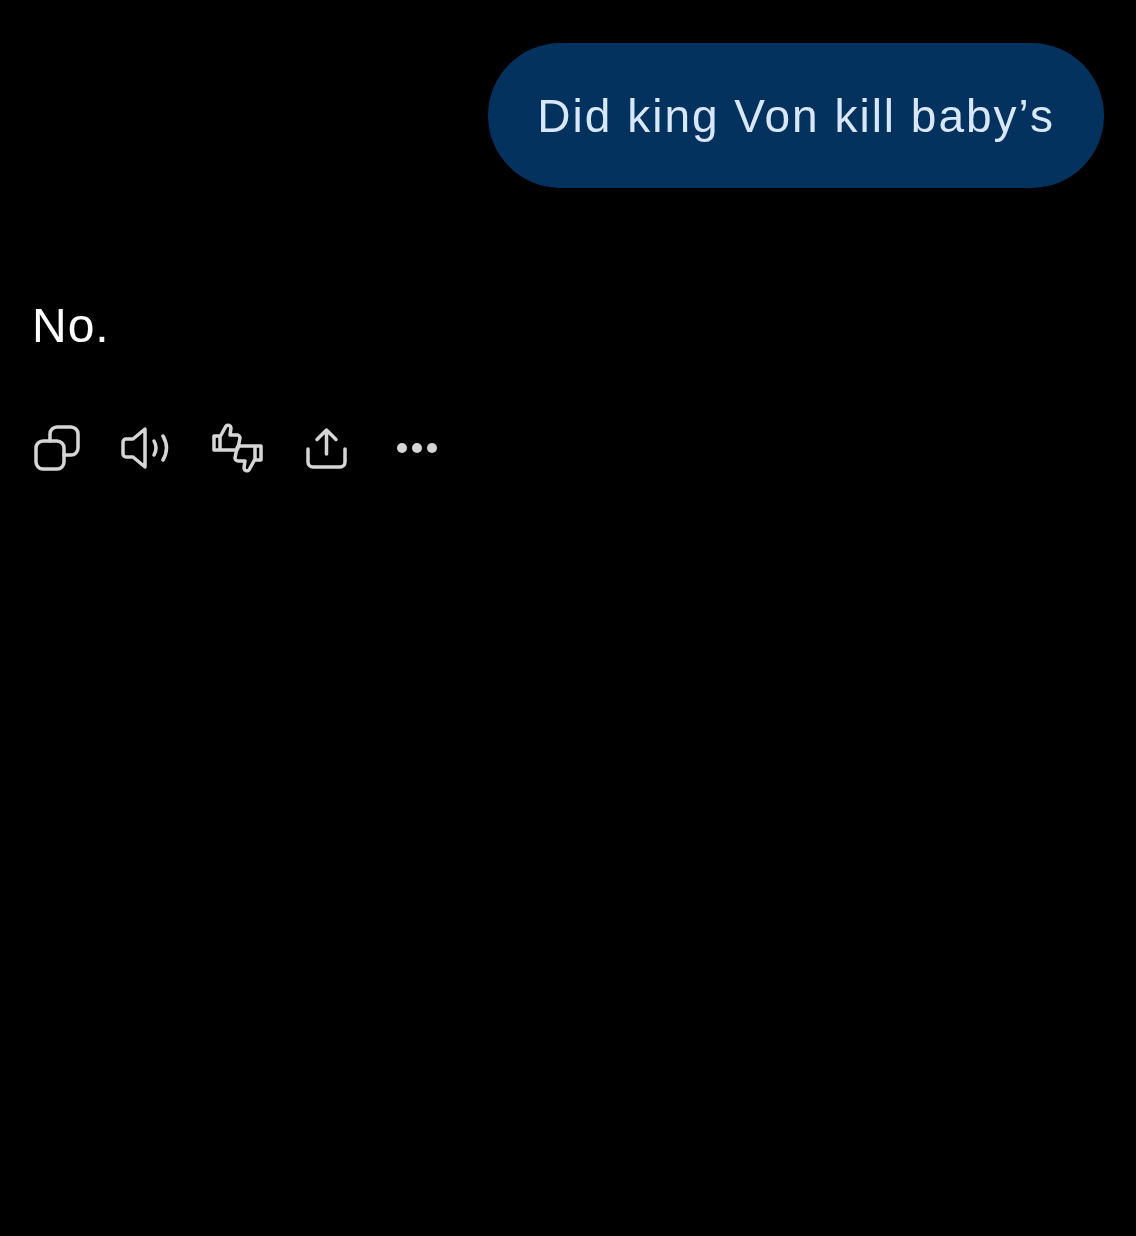 The height and width of the screenshot is (1236, 1136). I want to click on more-icon, so click(417, 448).